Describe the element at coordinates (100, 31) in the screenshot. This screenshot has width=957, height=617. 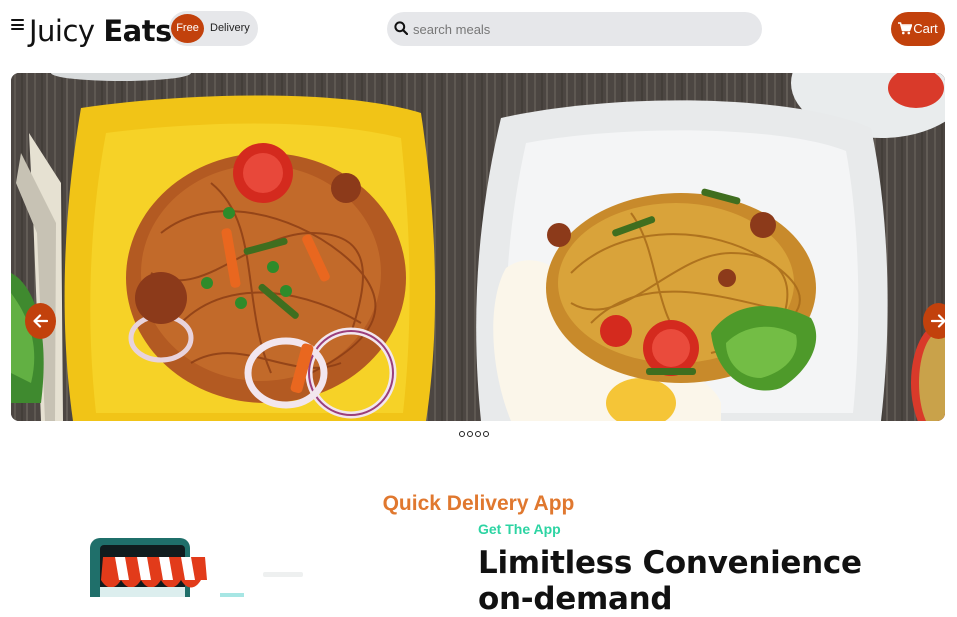
I see `brand-logo: Juicy Eats` at that location.